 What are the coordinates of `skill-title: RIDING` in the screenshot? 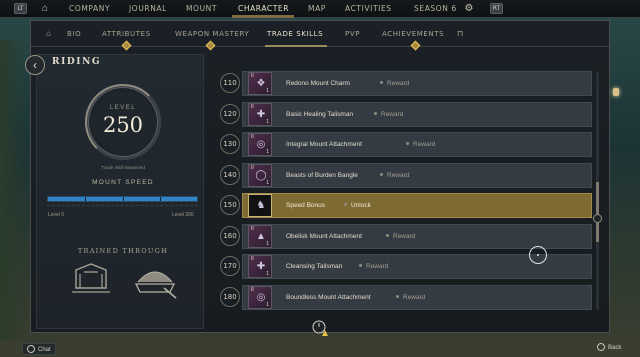 It's located at (77, 62).